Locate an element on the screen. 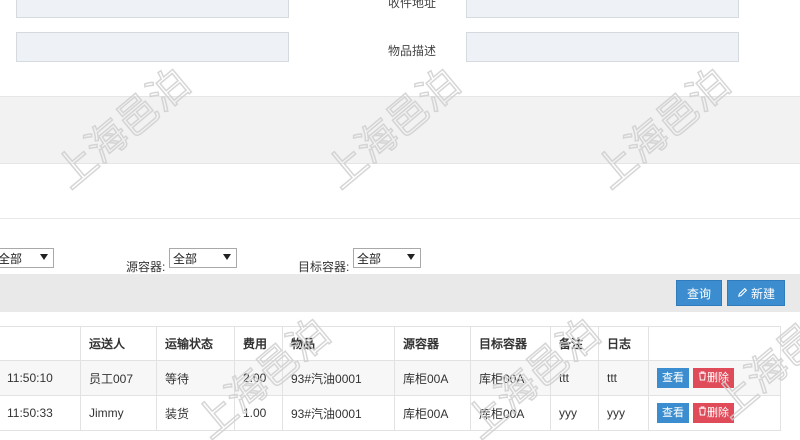 Image resolution: width=800 pixels, height=440 pixels. query-button: 查询 is located at coordinates (699, 293).